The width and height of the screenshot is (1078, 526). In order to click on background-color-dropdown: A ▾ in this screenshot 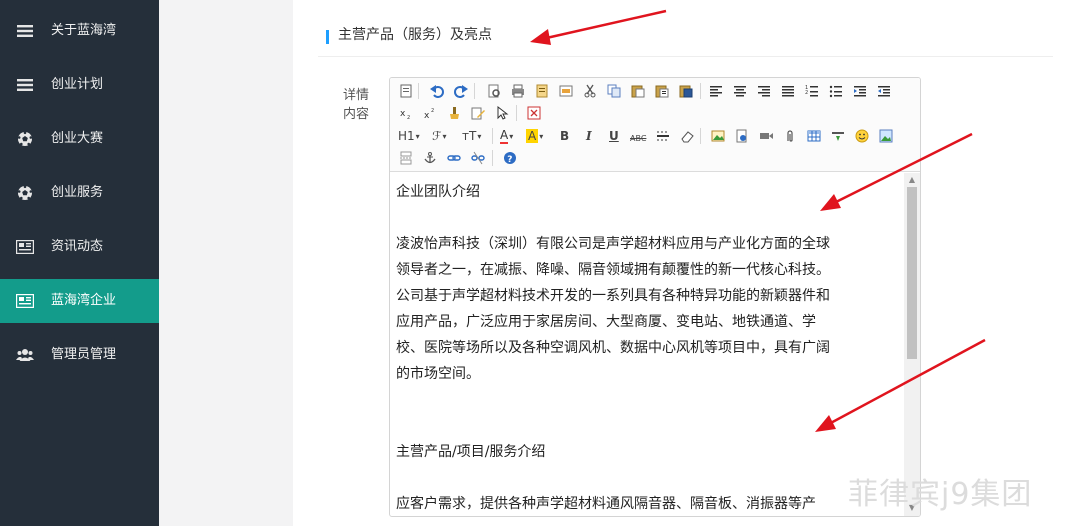, I will do `click(534, 136)`.